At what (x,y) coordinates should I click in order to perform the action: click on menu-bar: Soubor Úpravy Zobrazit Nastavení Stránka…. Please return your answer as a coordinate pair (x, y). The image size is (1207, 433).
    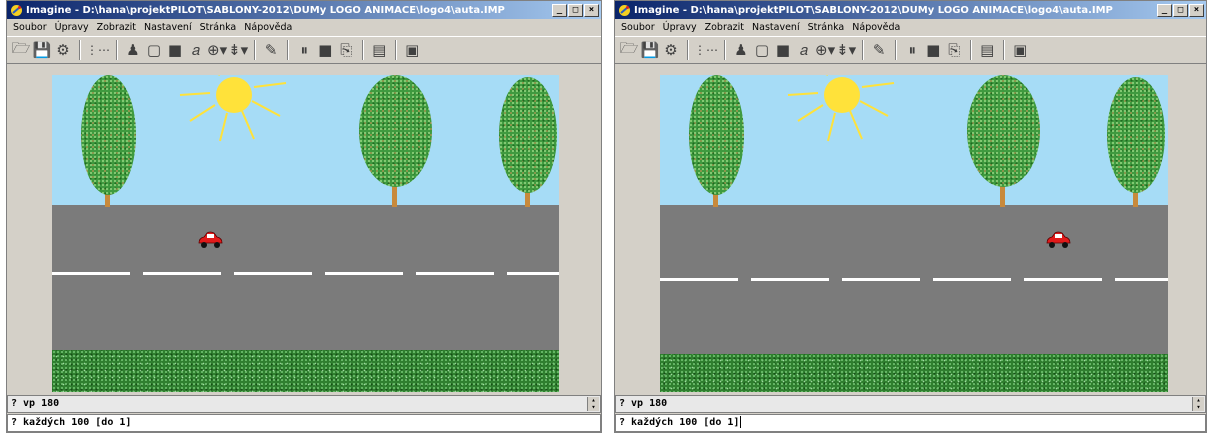
    Looking at the image, I should click on (910, 27).